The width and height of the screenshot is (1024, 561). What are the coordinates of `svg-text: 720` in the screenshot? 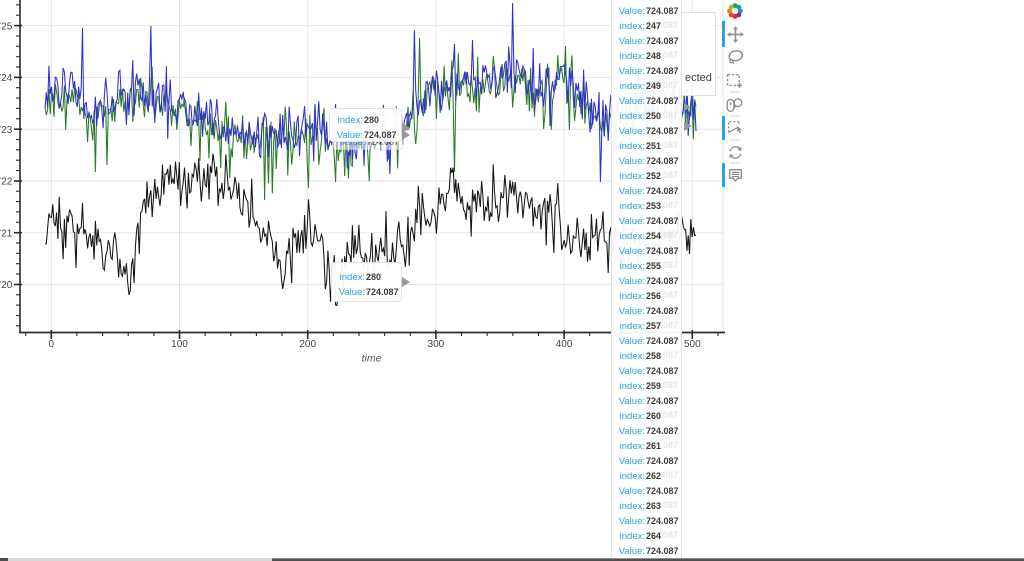 It's located at (6, 285).